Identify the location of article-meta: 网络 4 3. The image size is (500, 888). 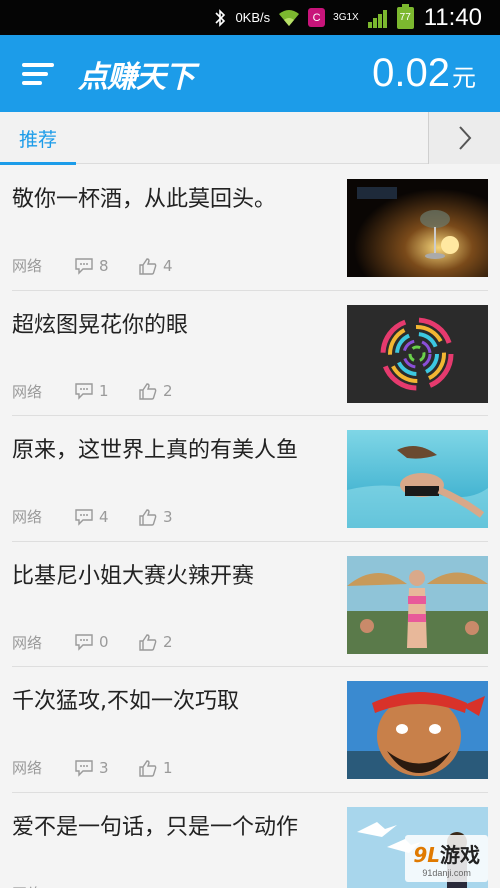
(107, 516).